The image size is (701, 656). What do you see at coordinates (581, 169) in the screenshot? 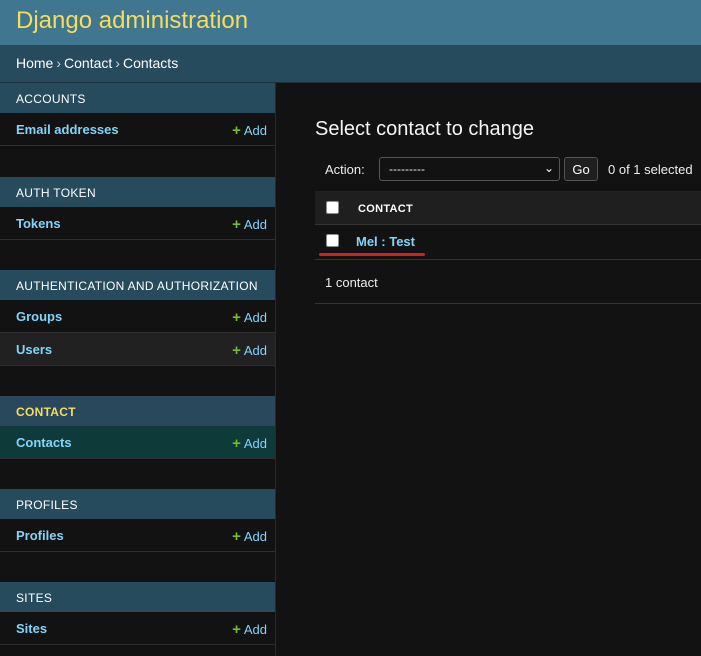
I see `go-button: Go` at bounding box center [581, 169].